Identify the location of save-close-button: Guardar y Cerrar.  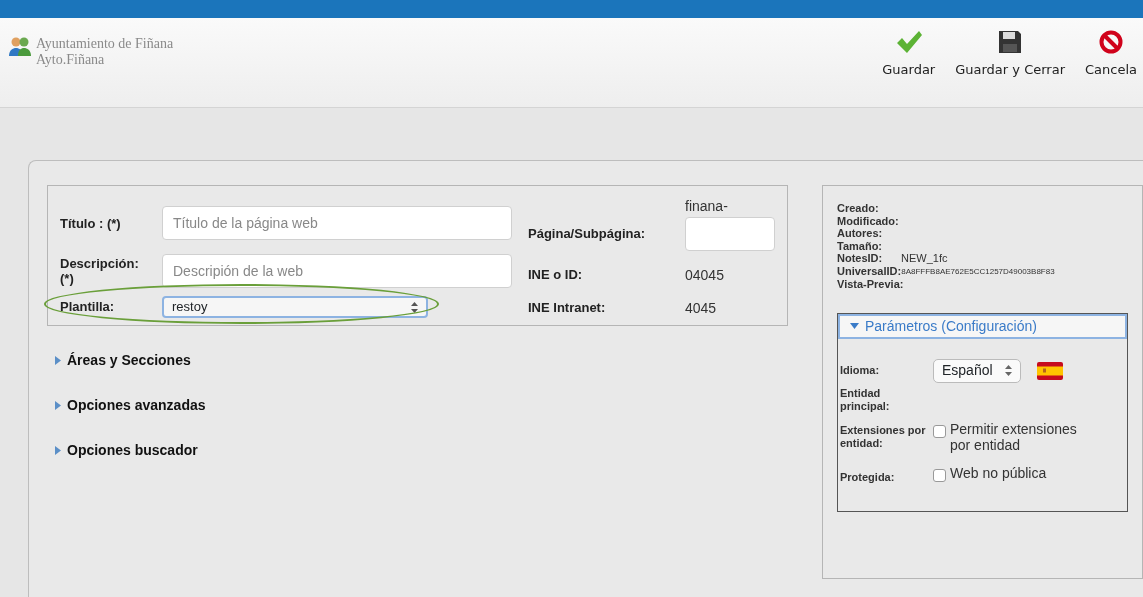
(1010, 68).